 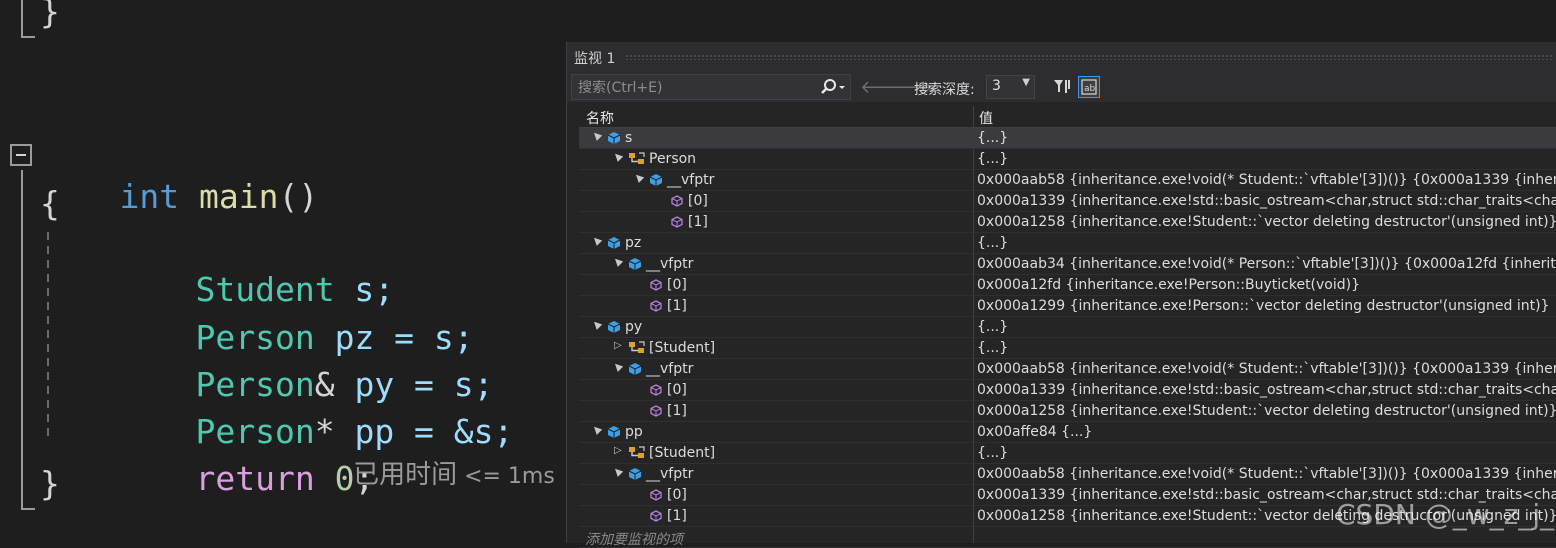 I want to click on collapse-icon, so click(x=21, y=155).